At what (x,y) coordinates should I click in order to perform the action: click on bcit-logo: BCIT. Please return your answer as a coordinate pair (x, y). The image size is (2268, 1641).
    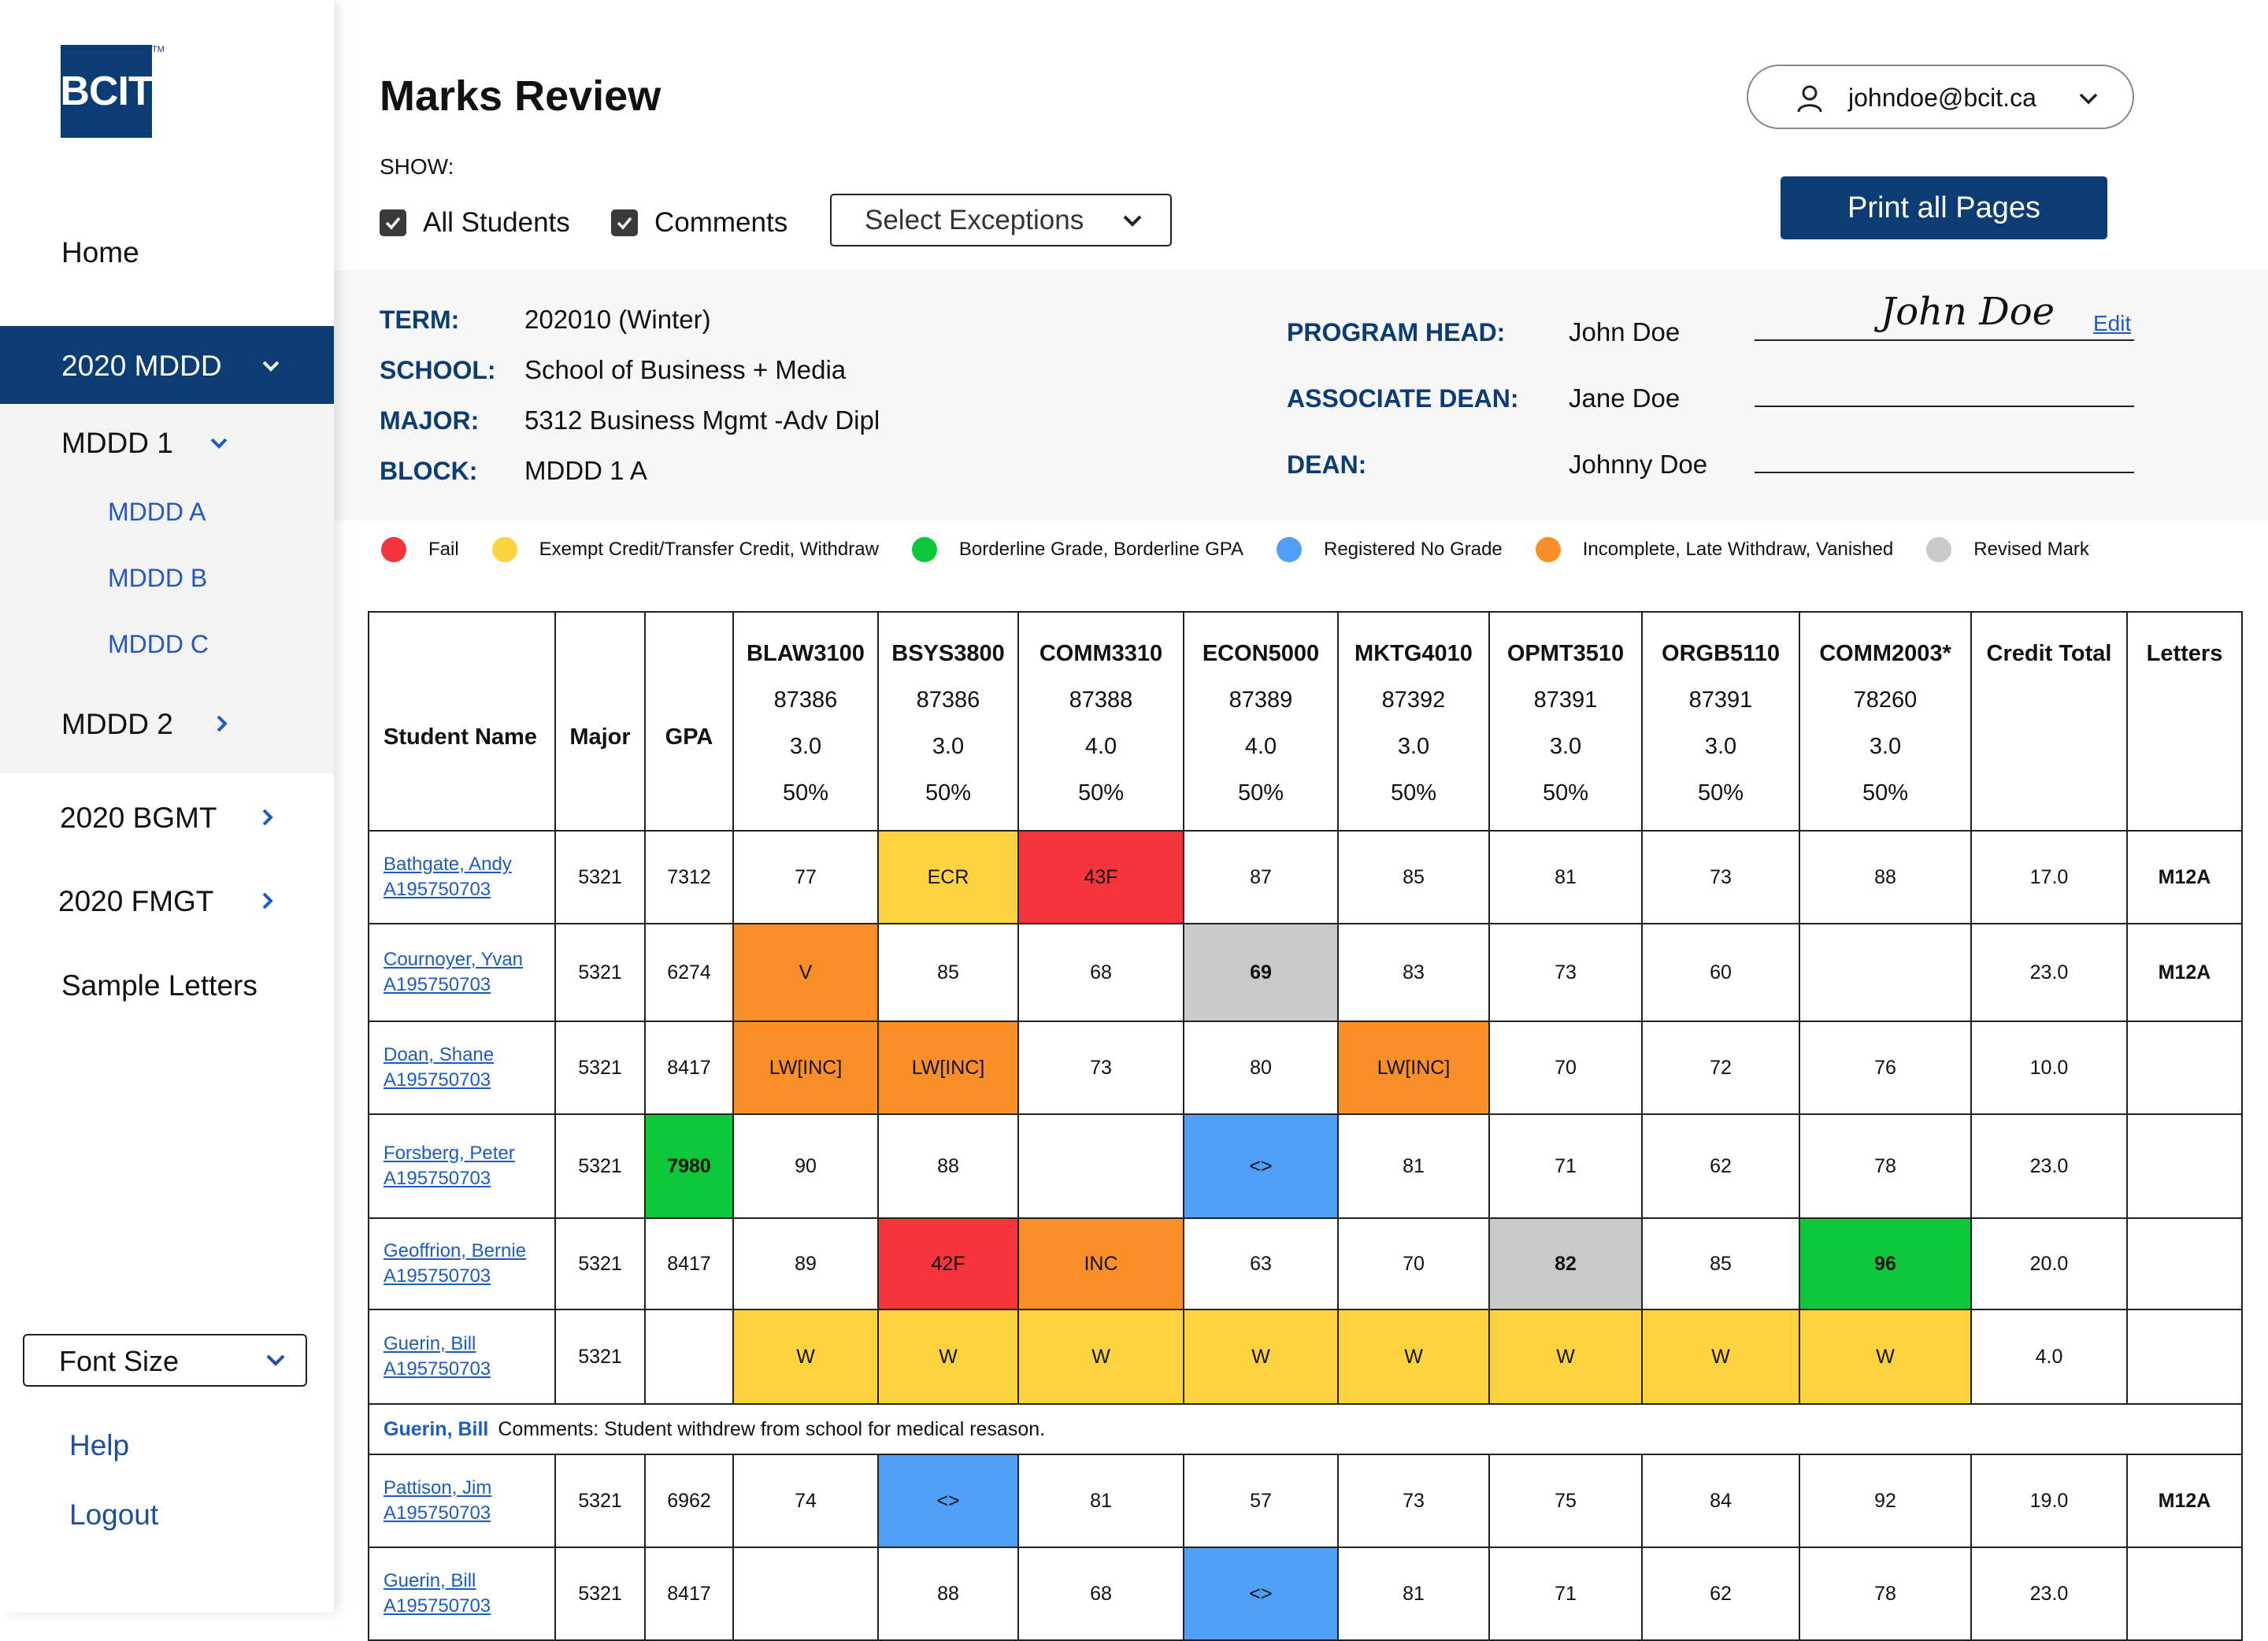
    Looking at the image, I should click on (107, 91).